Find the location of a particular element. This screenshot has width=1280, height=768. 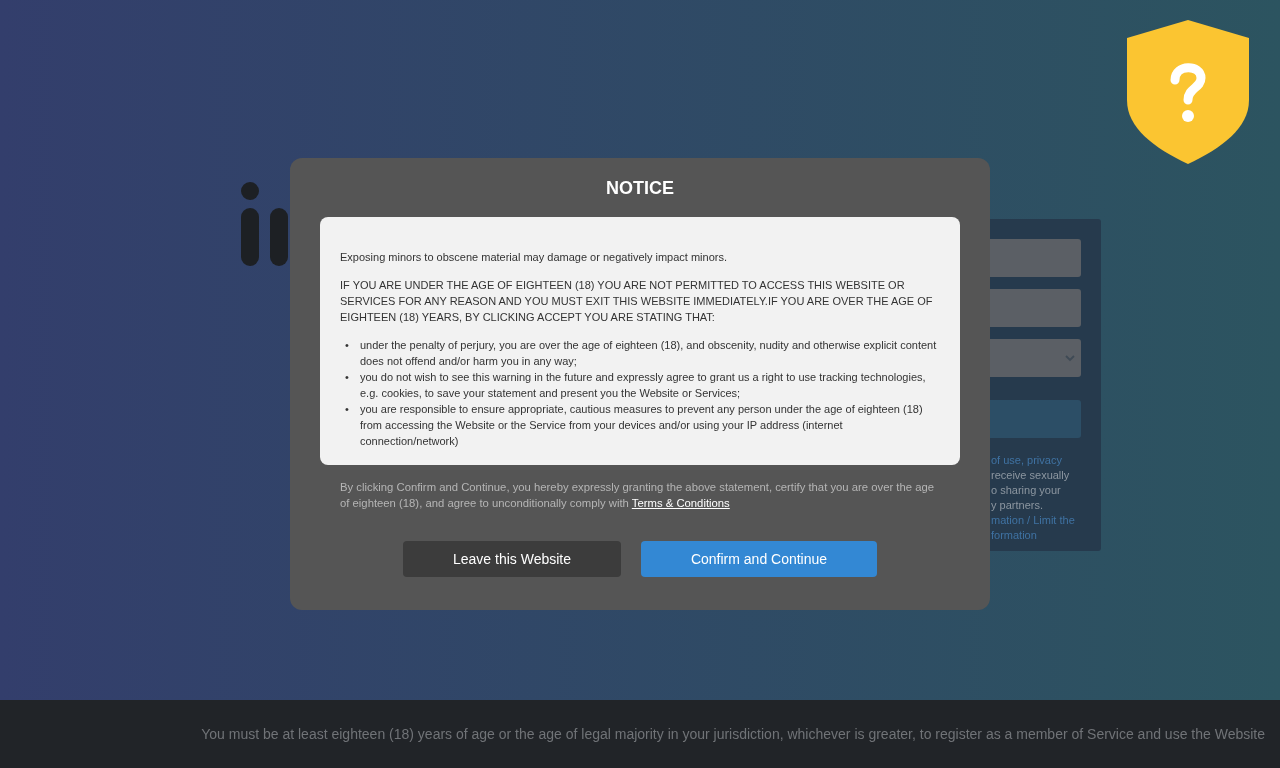

confirm-button: Confirm and Continue is located at coordinates (759, 559).